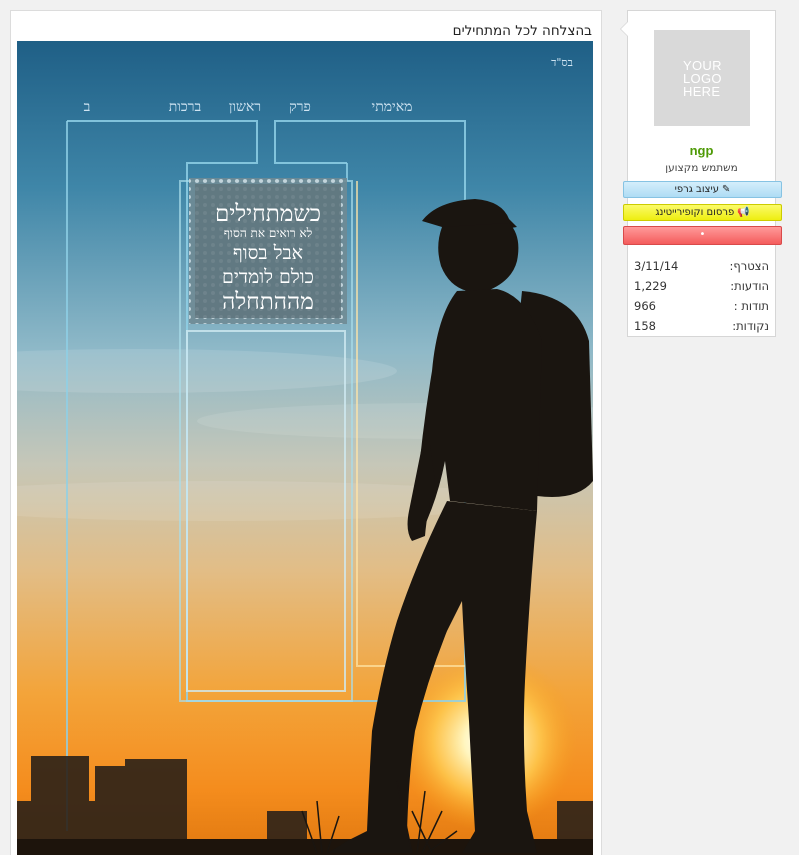 The height and width of the screenshot is (855, 799). I want to click on stat-points: נקודות: 158, so click(701, 329).